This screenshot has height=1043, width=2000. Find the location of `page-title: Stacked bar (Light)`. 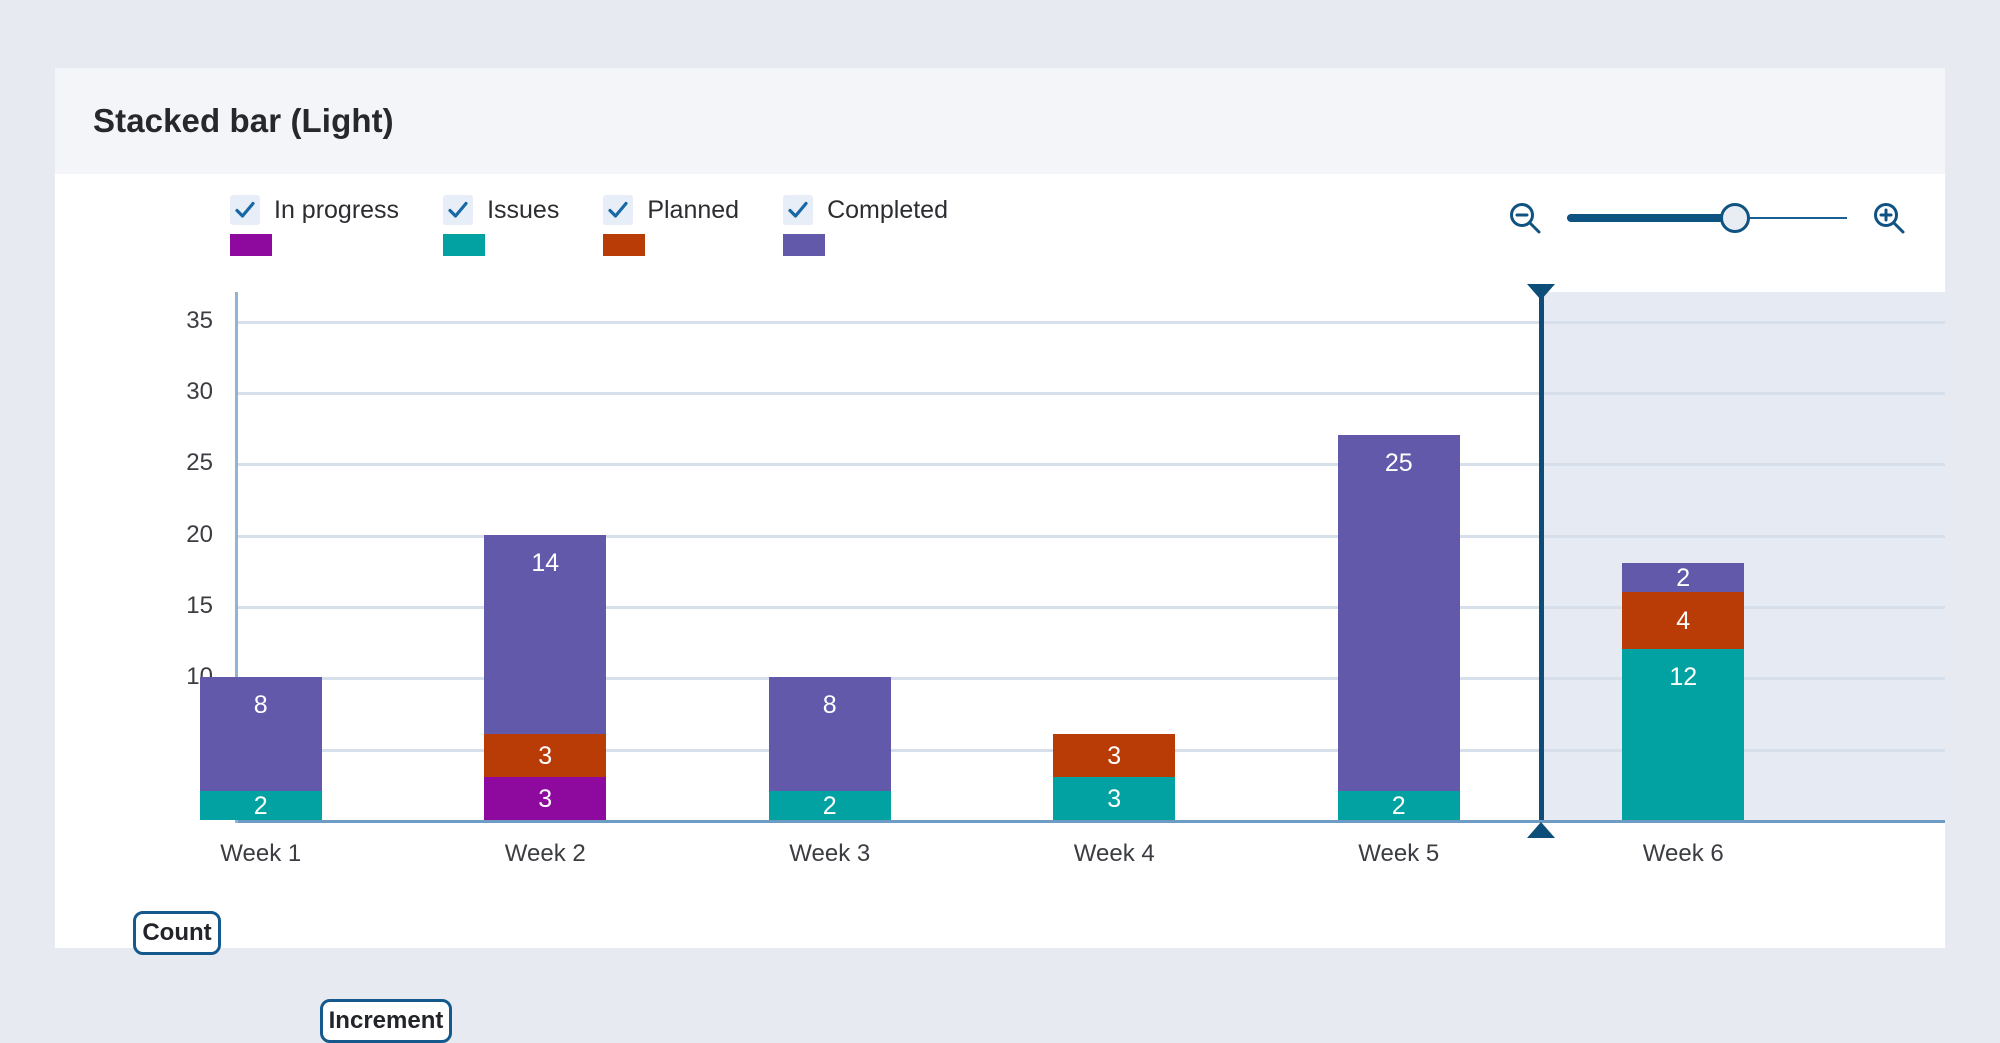

page-title: Stacked bar (Light) is located at coordinates (243, 120).